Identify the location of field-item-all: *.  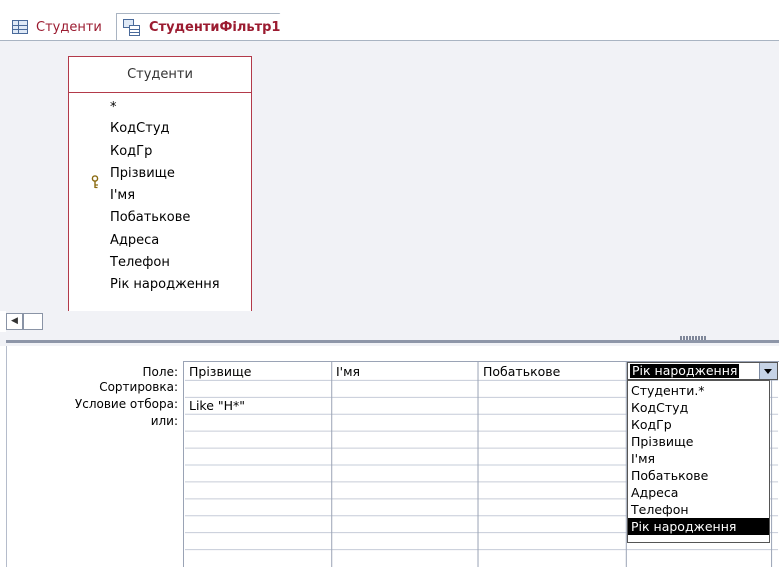
(113, 107).